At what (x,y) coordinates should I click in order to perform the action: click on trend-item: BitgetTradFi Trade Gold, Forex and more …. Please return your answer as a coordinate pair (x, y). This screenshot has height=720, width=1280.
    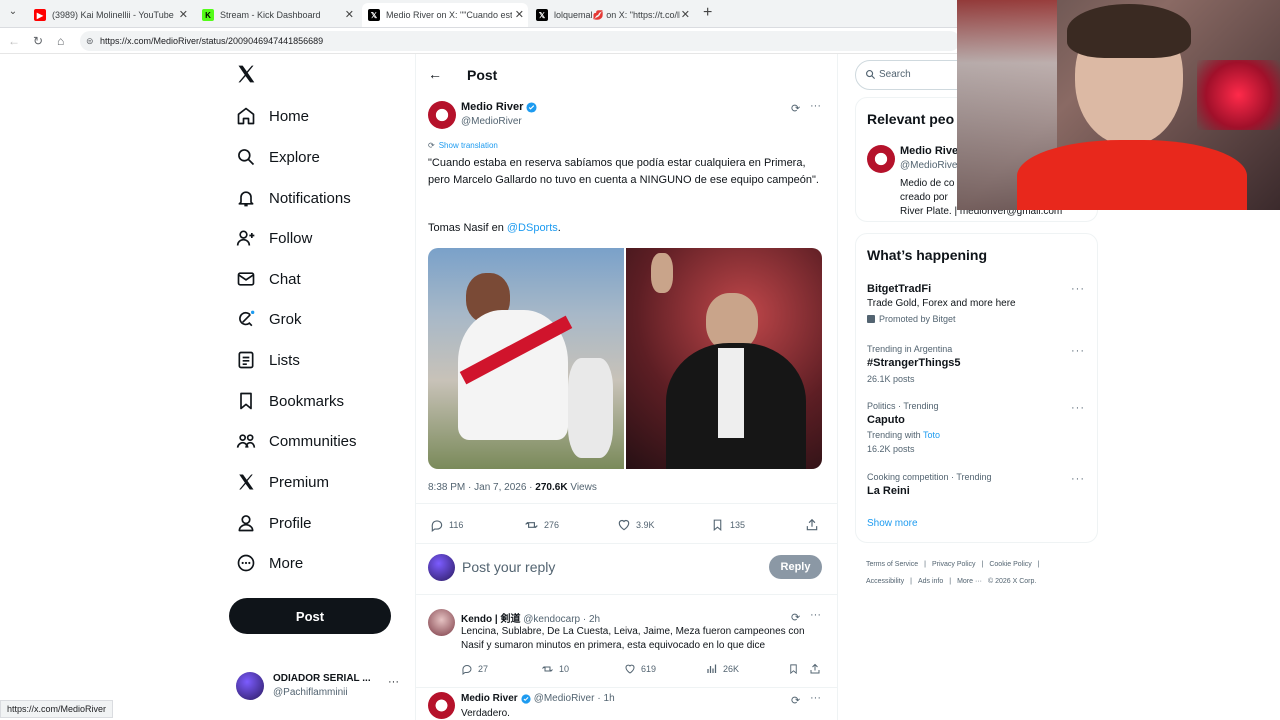
    Looking at the image, I should click on (976, 305).